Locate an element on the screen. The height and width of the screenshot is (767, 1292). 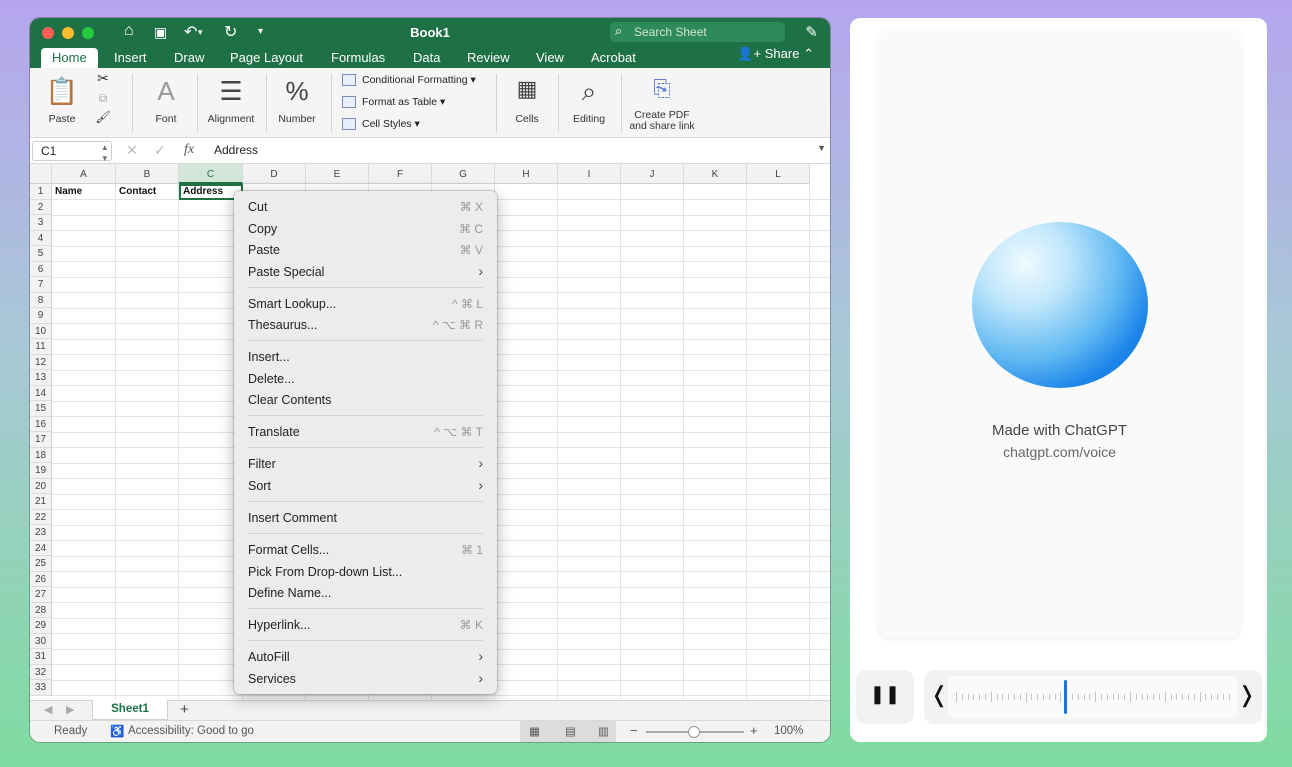
format-painter-icon: 🖌 is located at coordinates (103, 117).